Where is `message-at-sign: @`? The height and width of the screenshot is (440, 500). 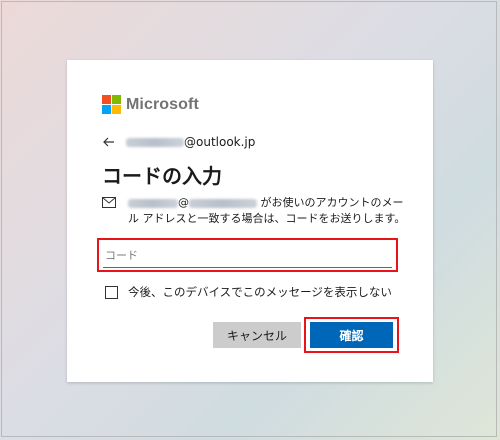
message-at-sign: @ is located at coordinates (183, 202).